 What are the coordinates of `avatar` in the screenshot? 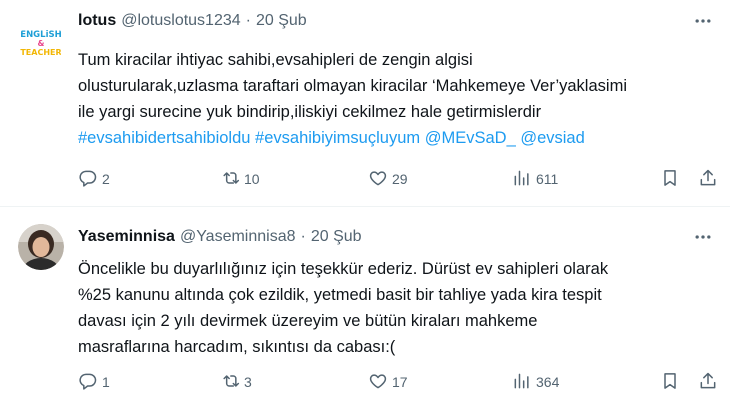 It's located at (41, 247).